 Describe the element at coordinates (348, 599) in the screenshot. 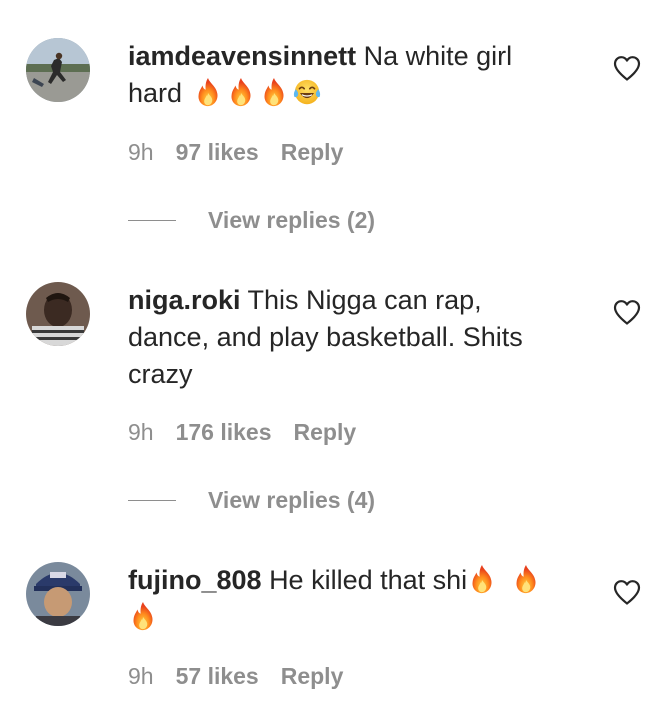

I see `comment-body: fujino_808 He killed that shi` at that location.